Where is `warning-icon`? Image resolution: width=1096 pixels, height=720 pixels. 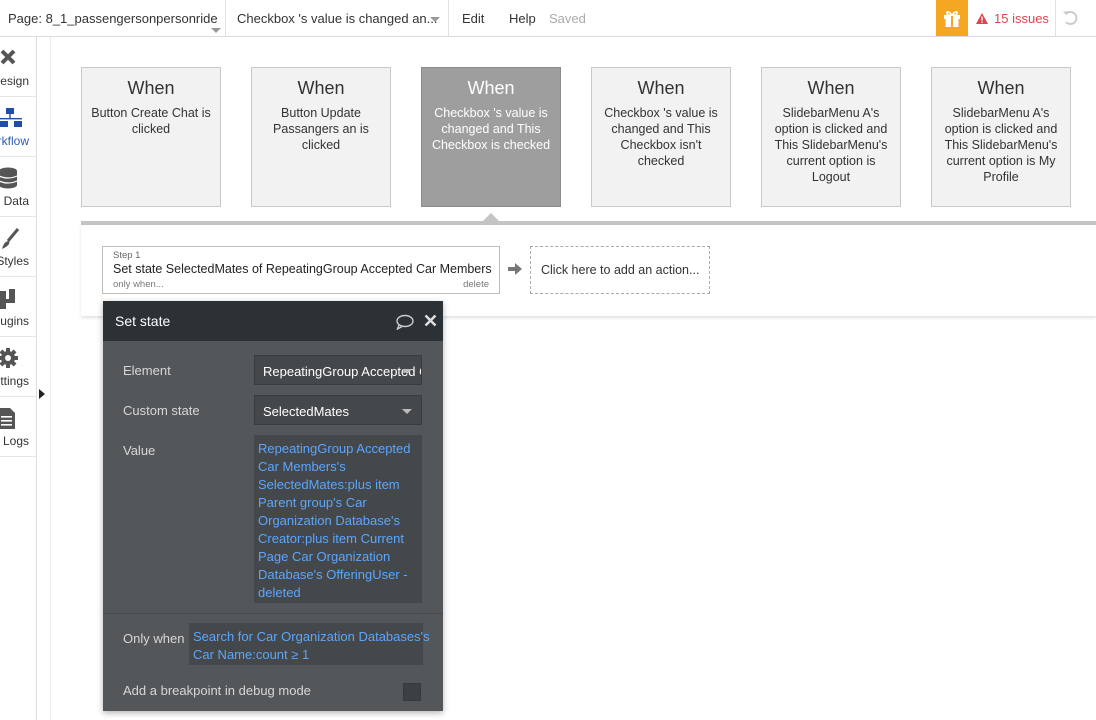 warning-icon is located at coordinates (982, 18).